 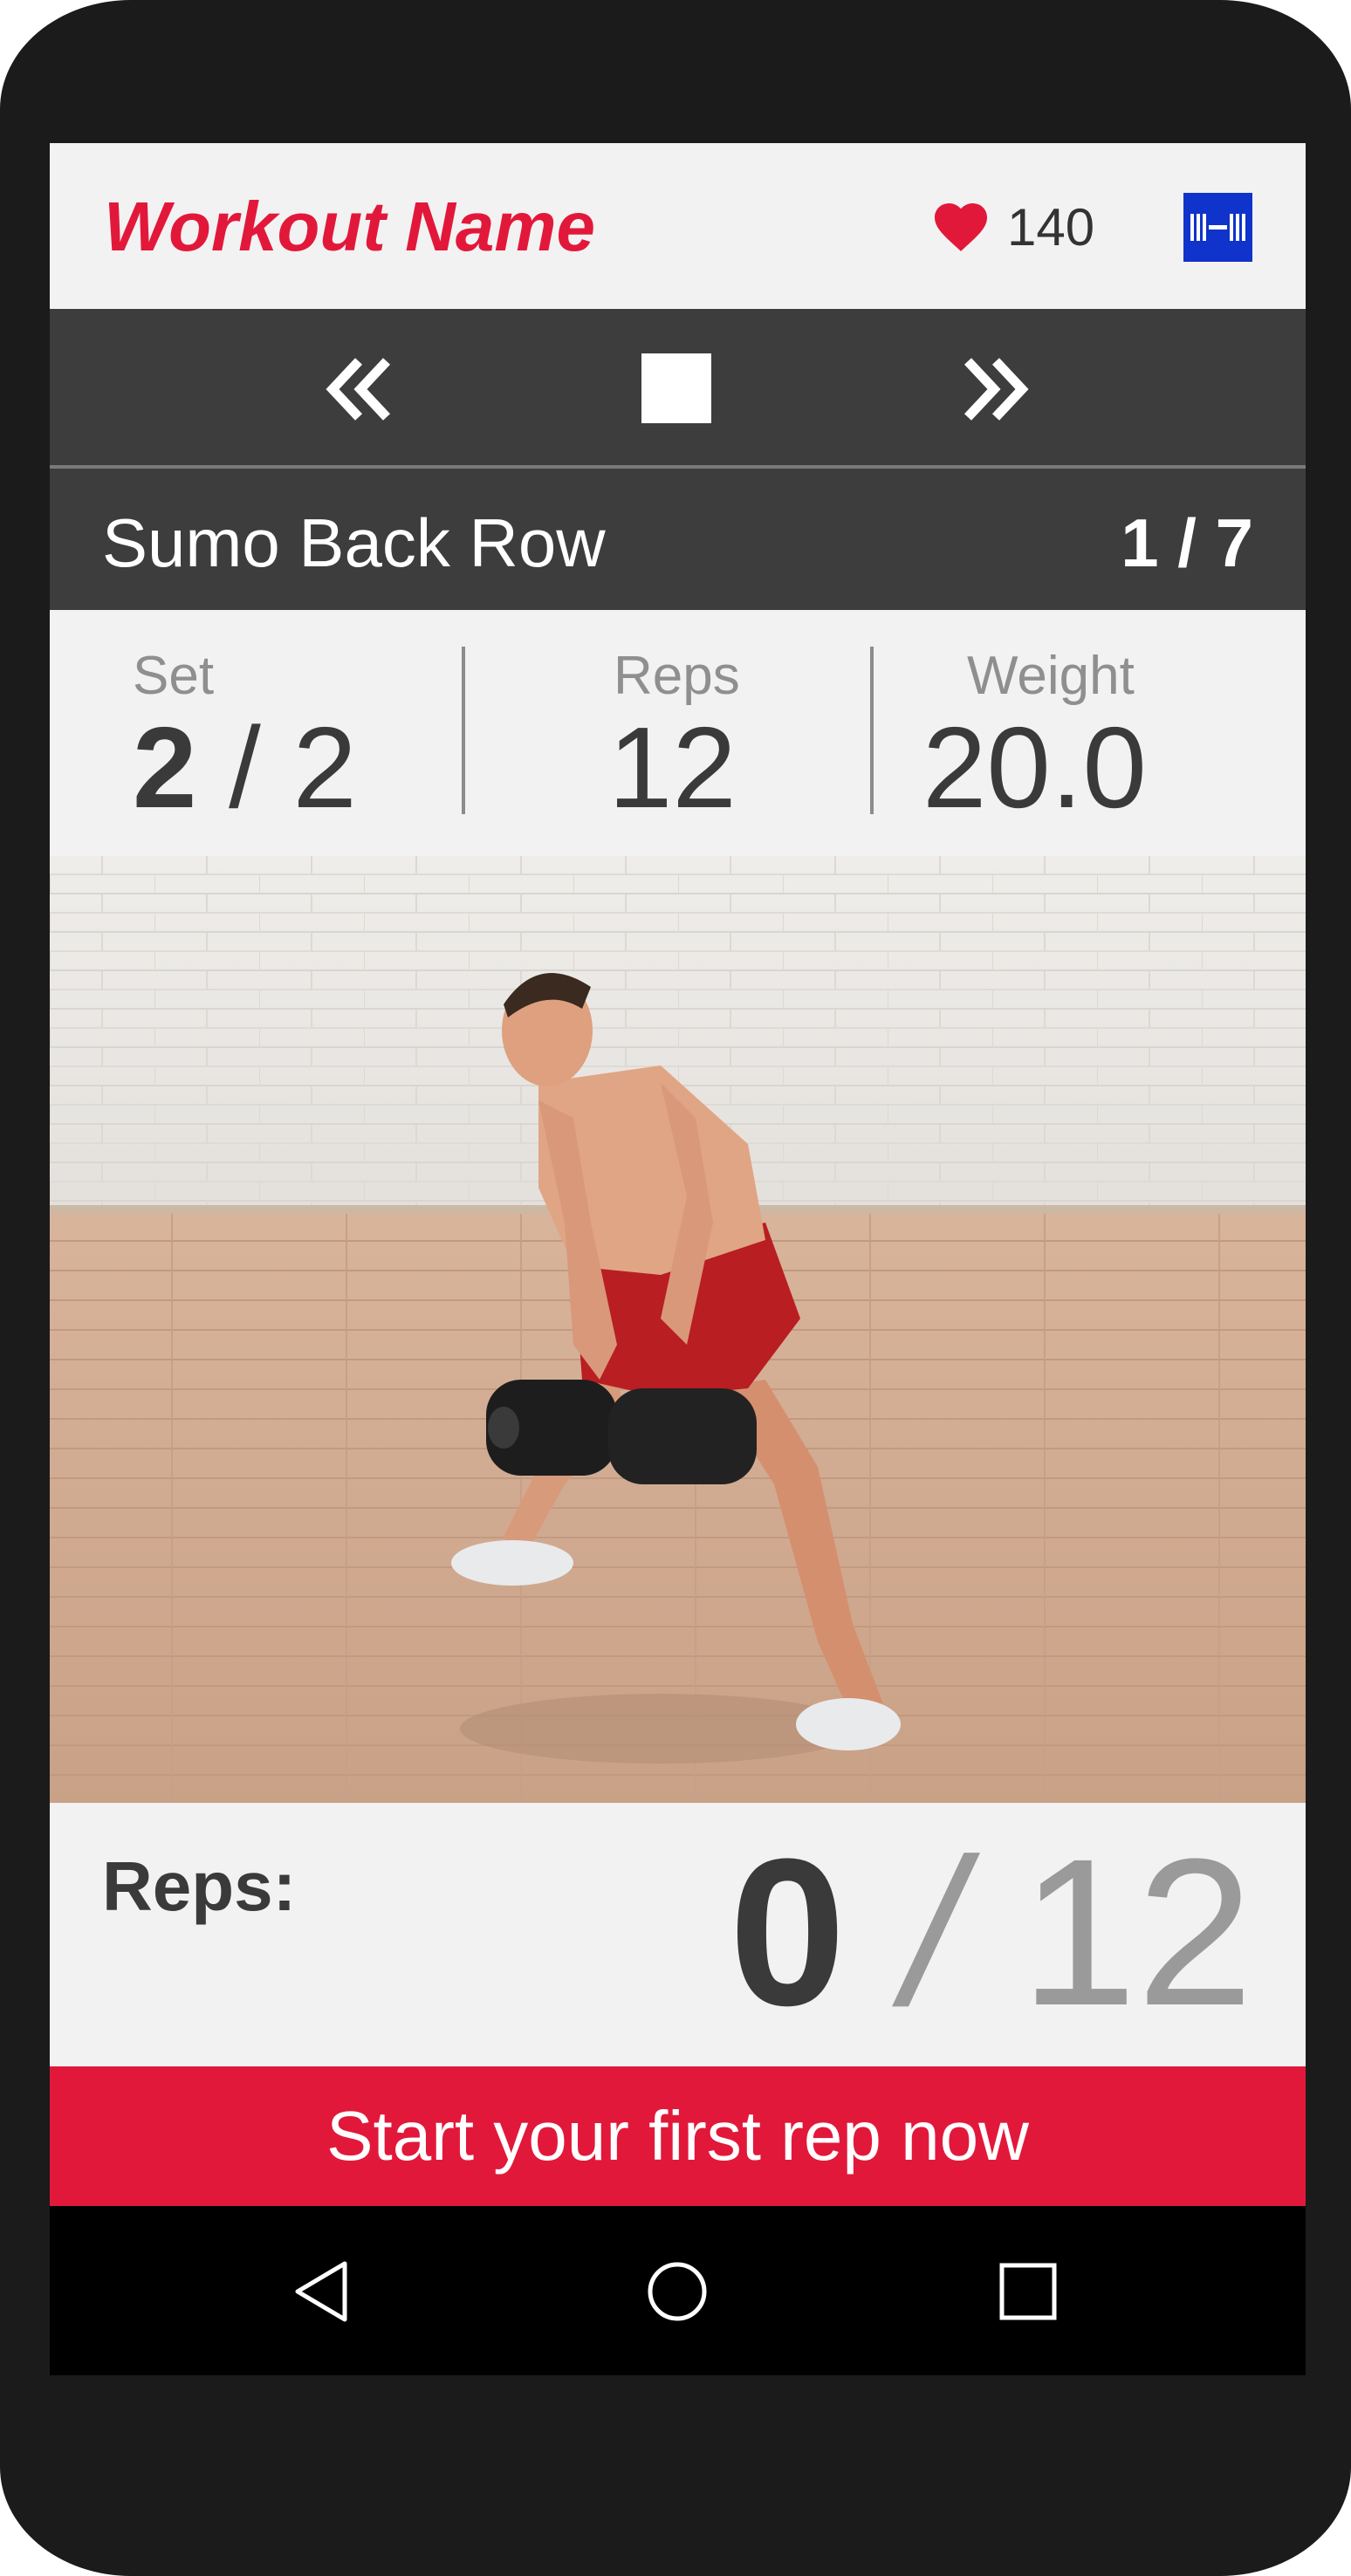 What do you see at coordinates (1028, 2292) in the screenshot?
I see `recents-square-icon` at bounding box center [1028, 2292].